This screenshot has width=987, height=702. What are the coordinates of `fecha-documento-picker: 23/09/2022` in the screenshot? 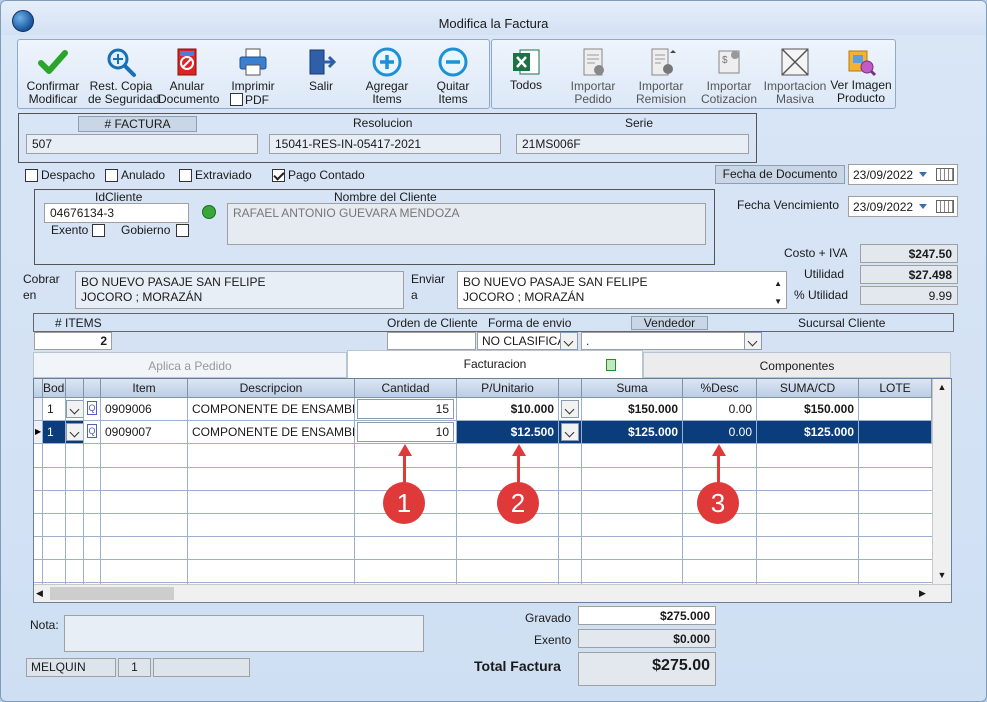 It's located at (903, 174).